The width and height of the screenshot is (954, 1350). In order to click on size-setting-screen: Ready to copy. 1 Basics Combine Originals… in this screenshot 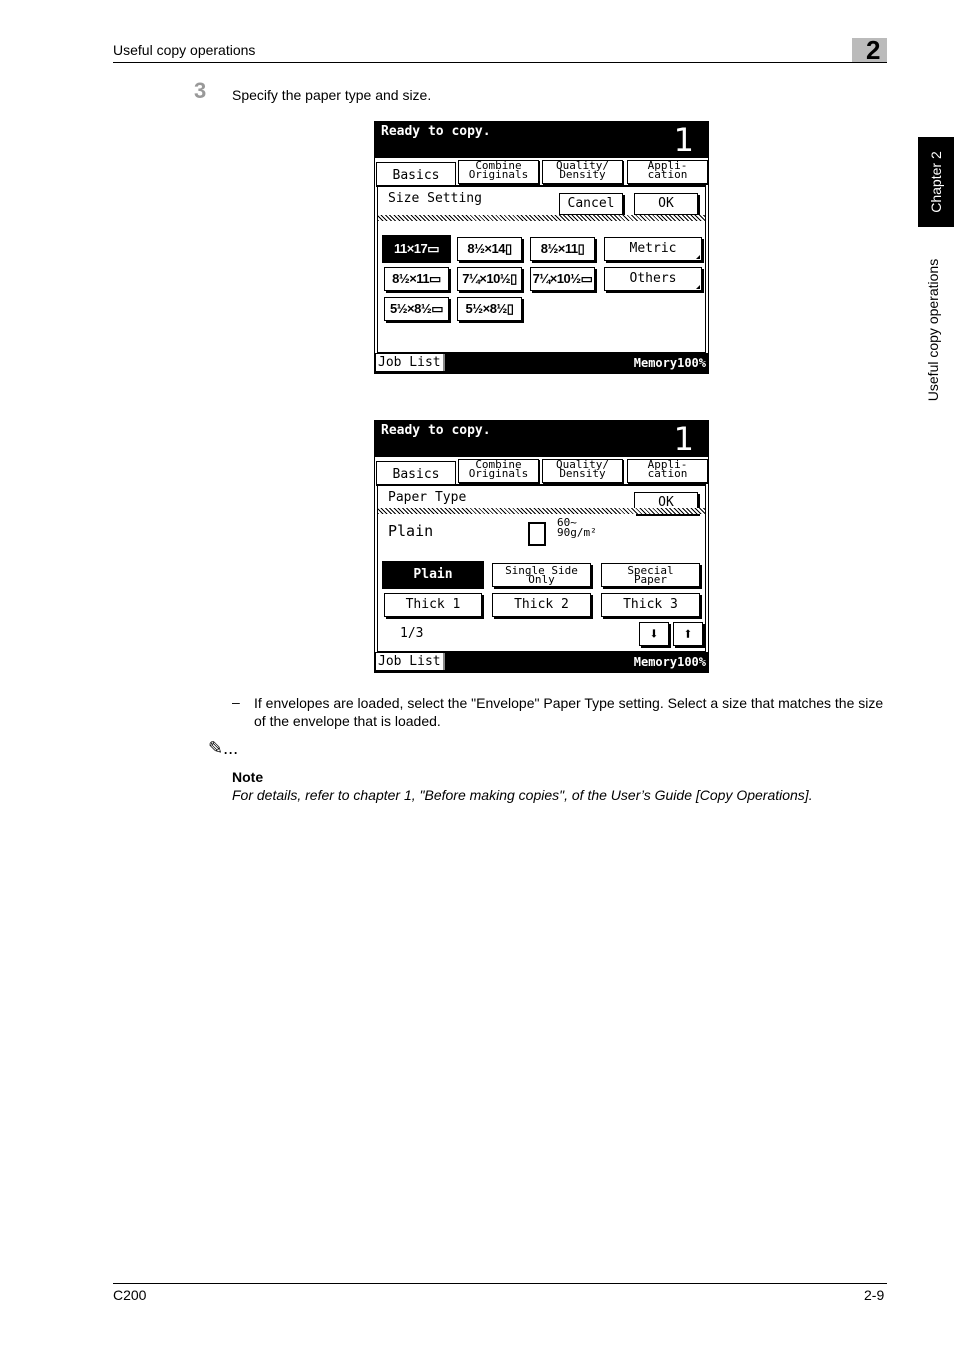, I will do `click(541, 247)`.